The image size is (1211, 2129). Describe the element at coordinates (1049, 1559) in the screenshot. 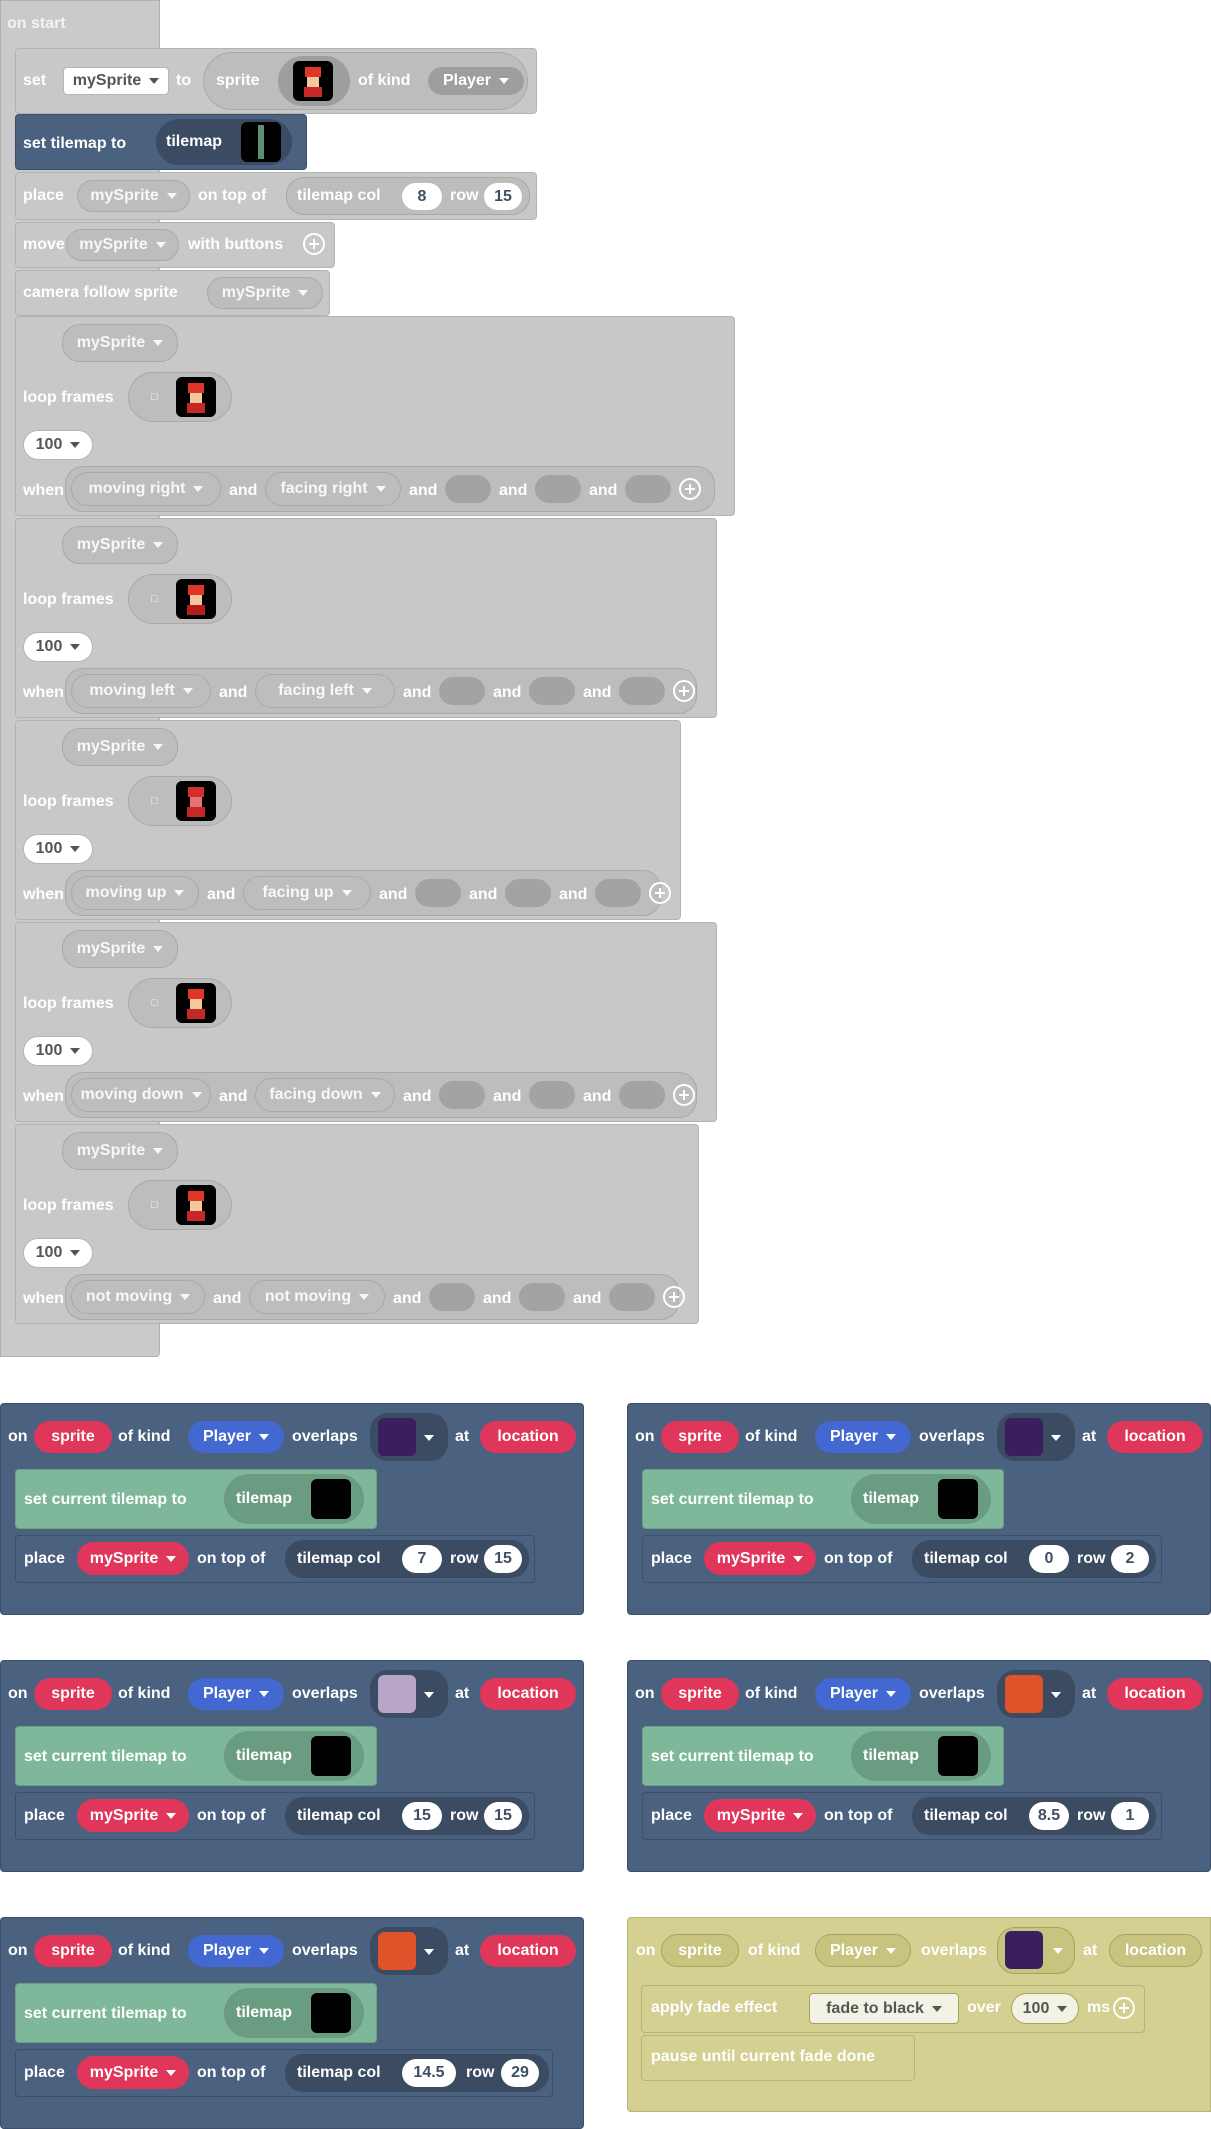

I see `col-input: 0` at that location.